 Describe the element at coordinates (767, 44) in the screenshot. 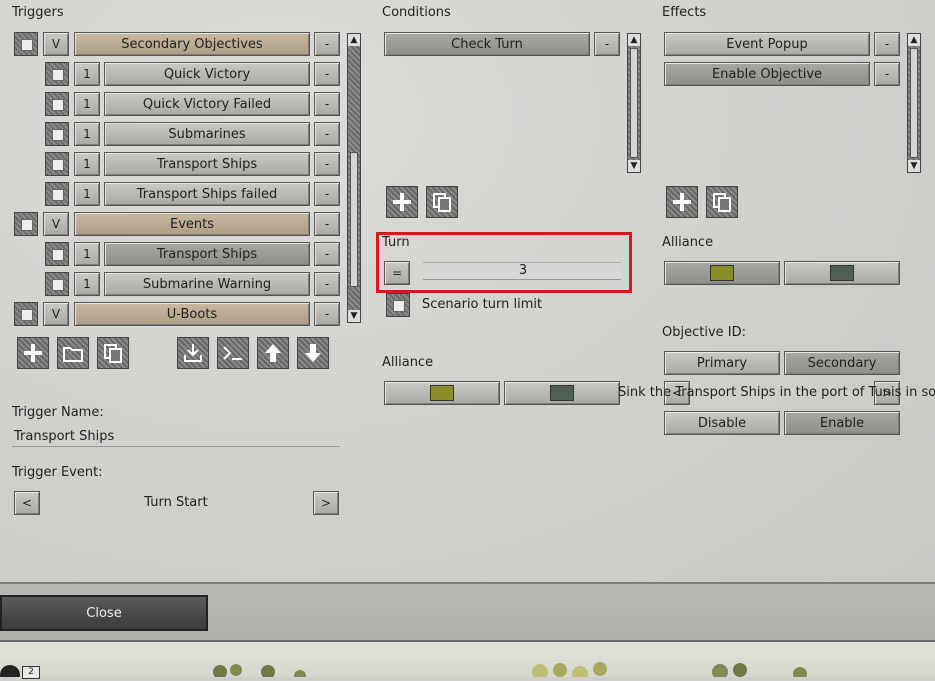

I see `effect-item-event-popup: Event Popup` at that location.